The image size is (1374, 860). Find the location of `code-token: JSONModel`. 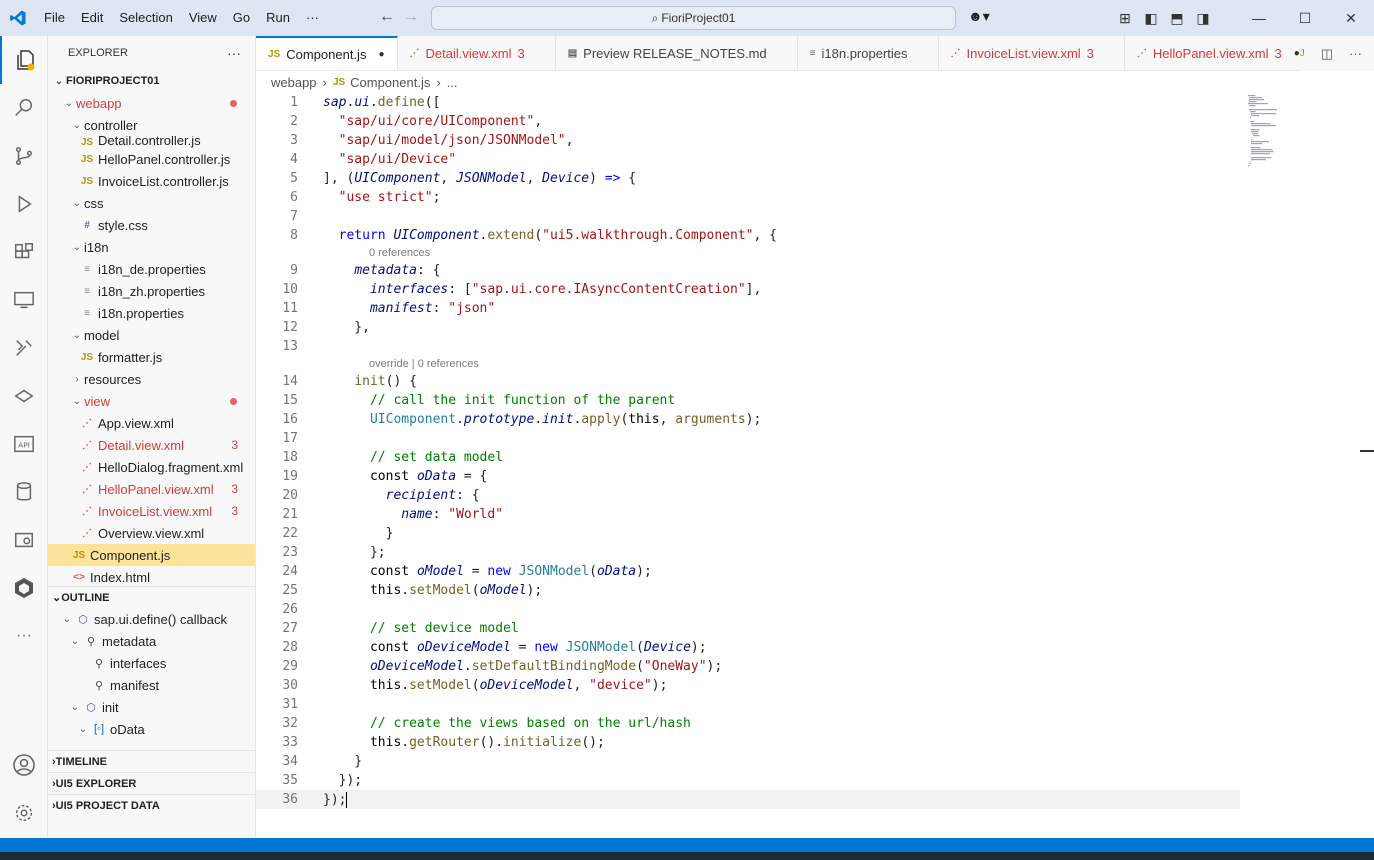

code-token: JSONModel is located at coordinates (491, 178).